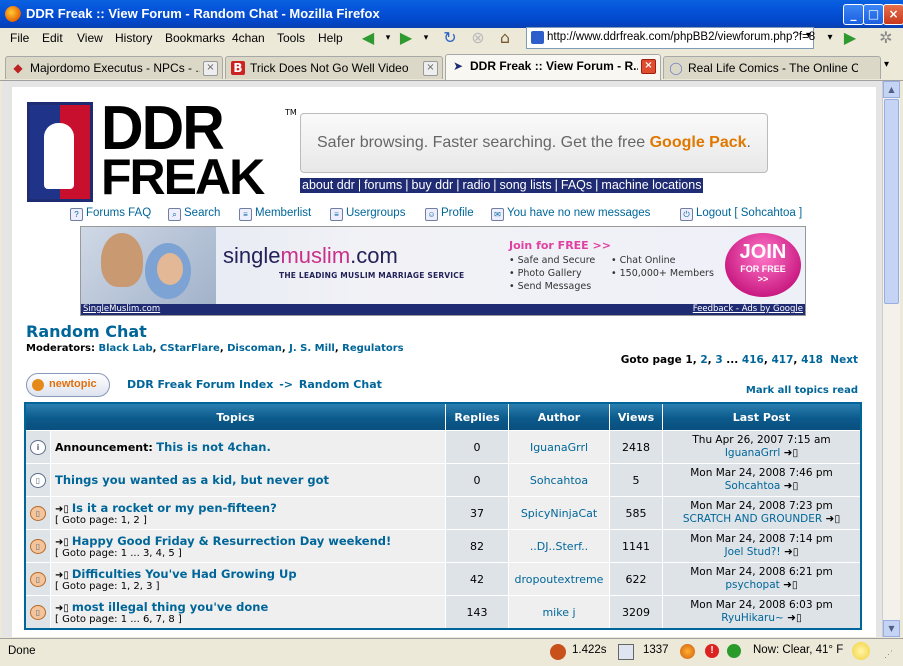 The height and width of the screenshot is (666, 903). Describe the element at coordinates (560, 245) in the screenshot. I see `banner-join-free: Join for FREE >>` at that location.